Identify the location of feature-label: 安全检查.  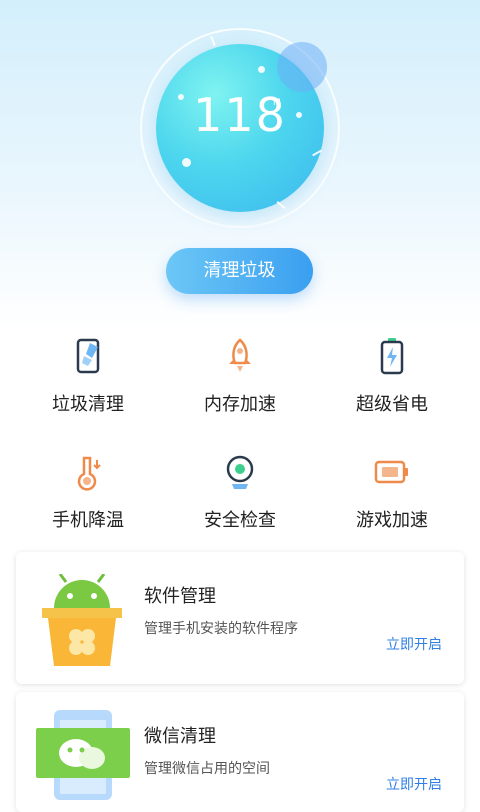
(240, 520).